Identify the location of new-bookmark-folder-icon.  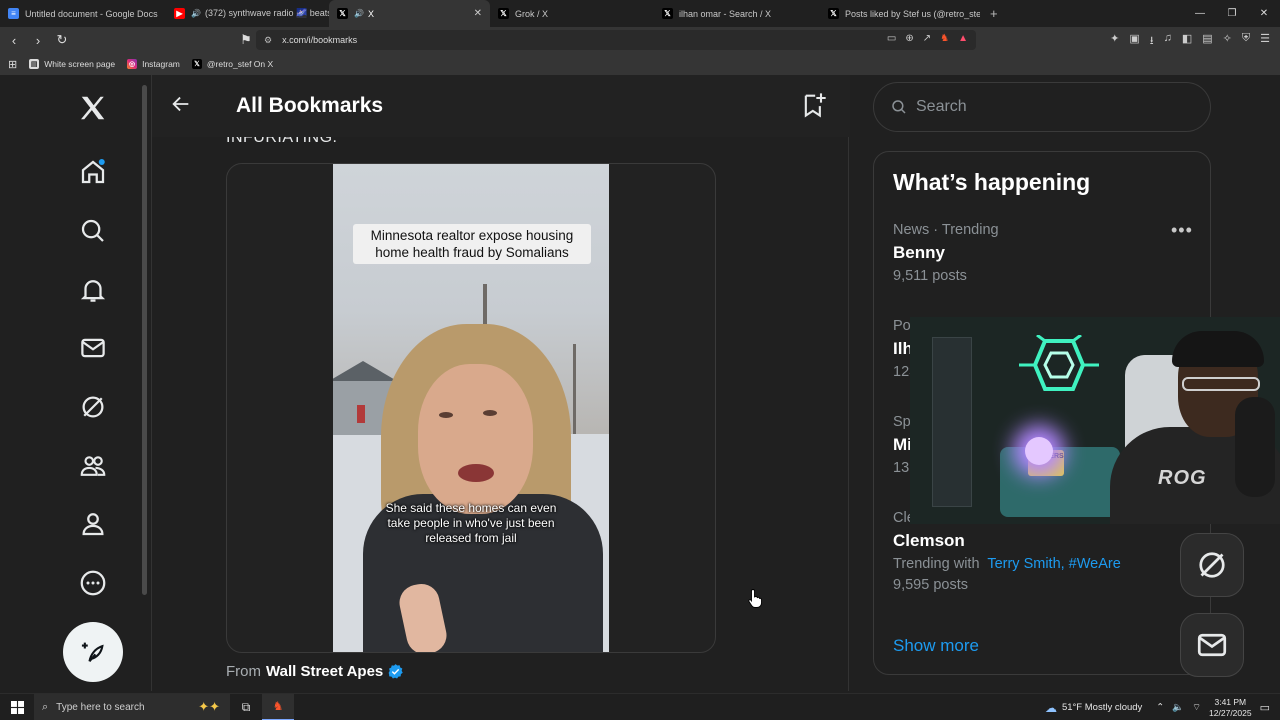
(814, 105).